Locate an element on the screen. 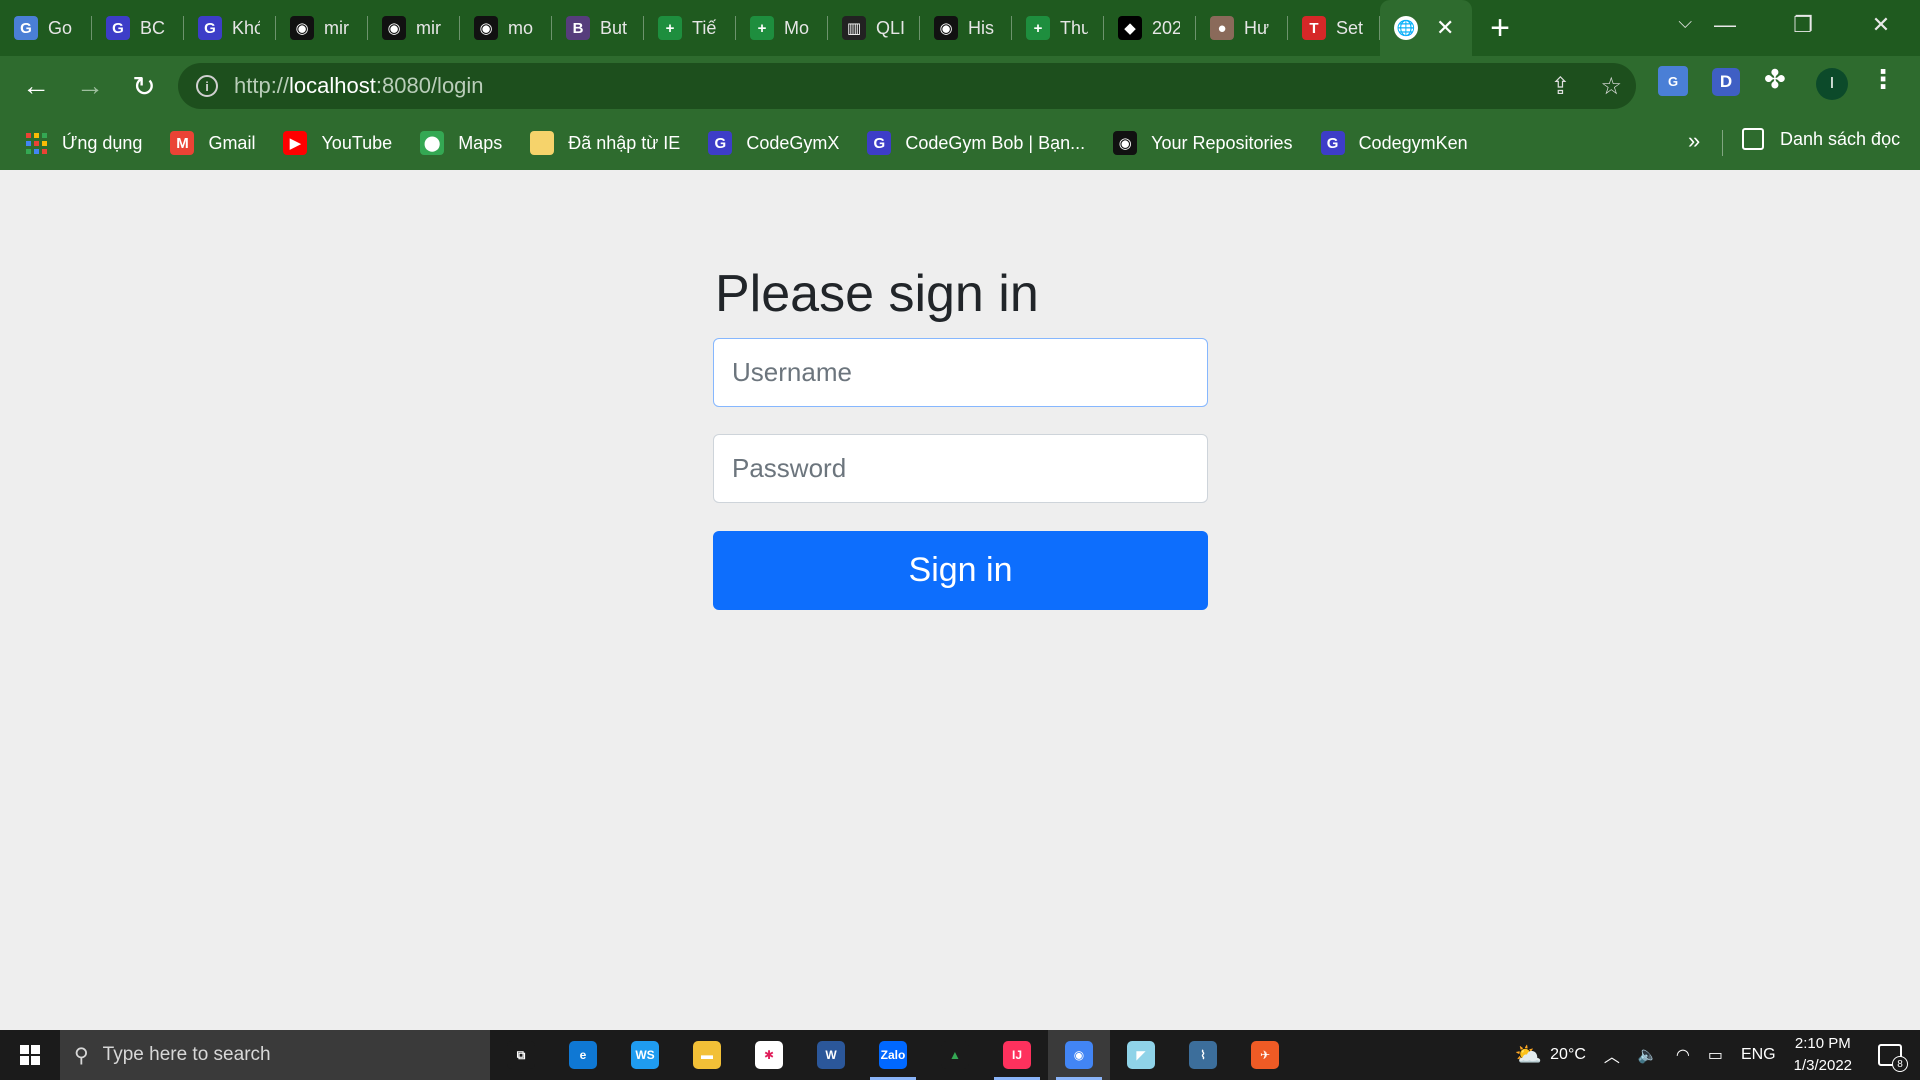  taskbar-app: ⌇ is located at coordinates (1203, 1055).